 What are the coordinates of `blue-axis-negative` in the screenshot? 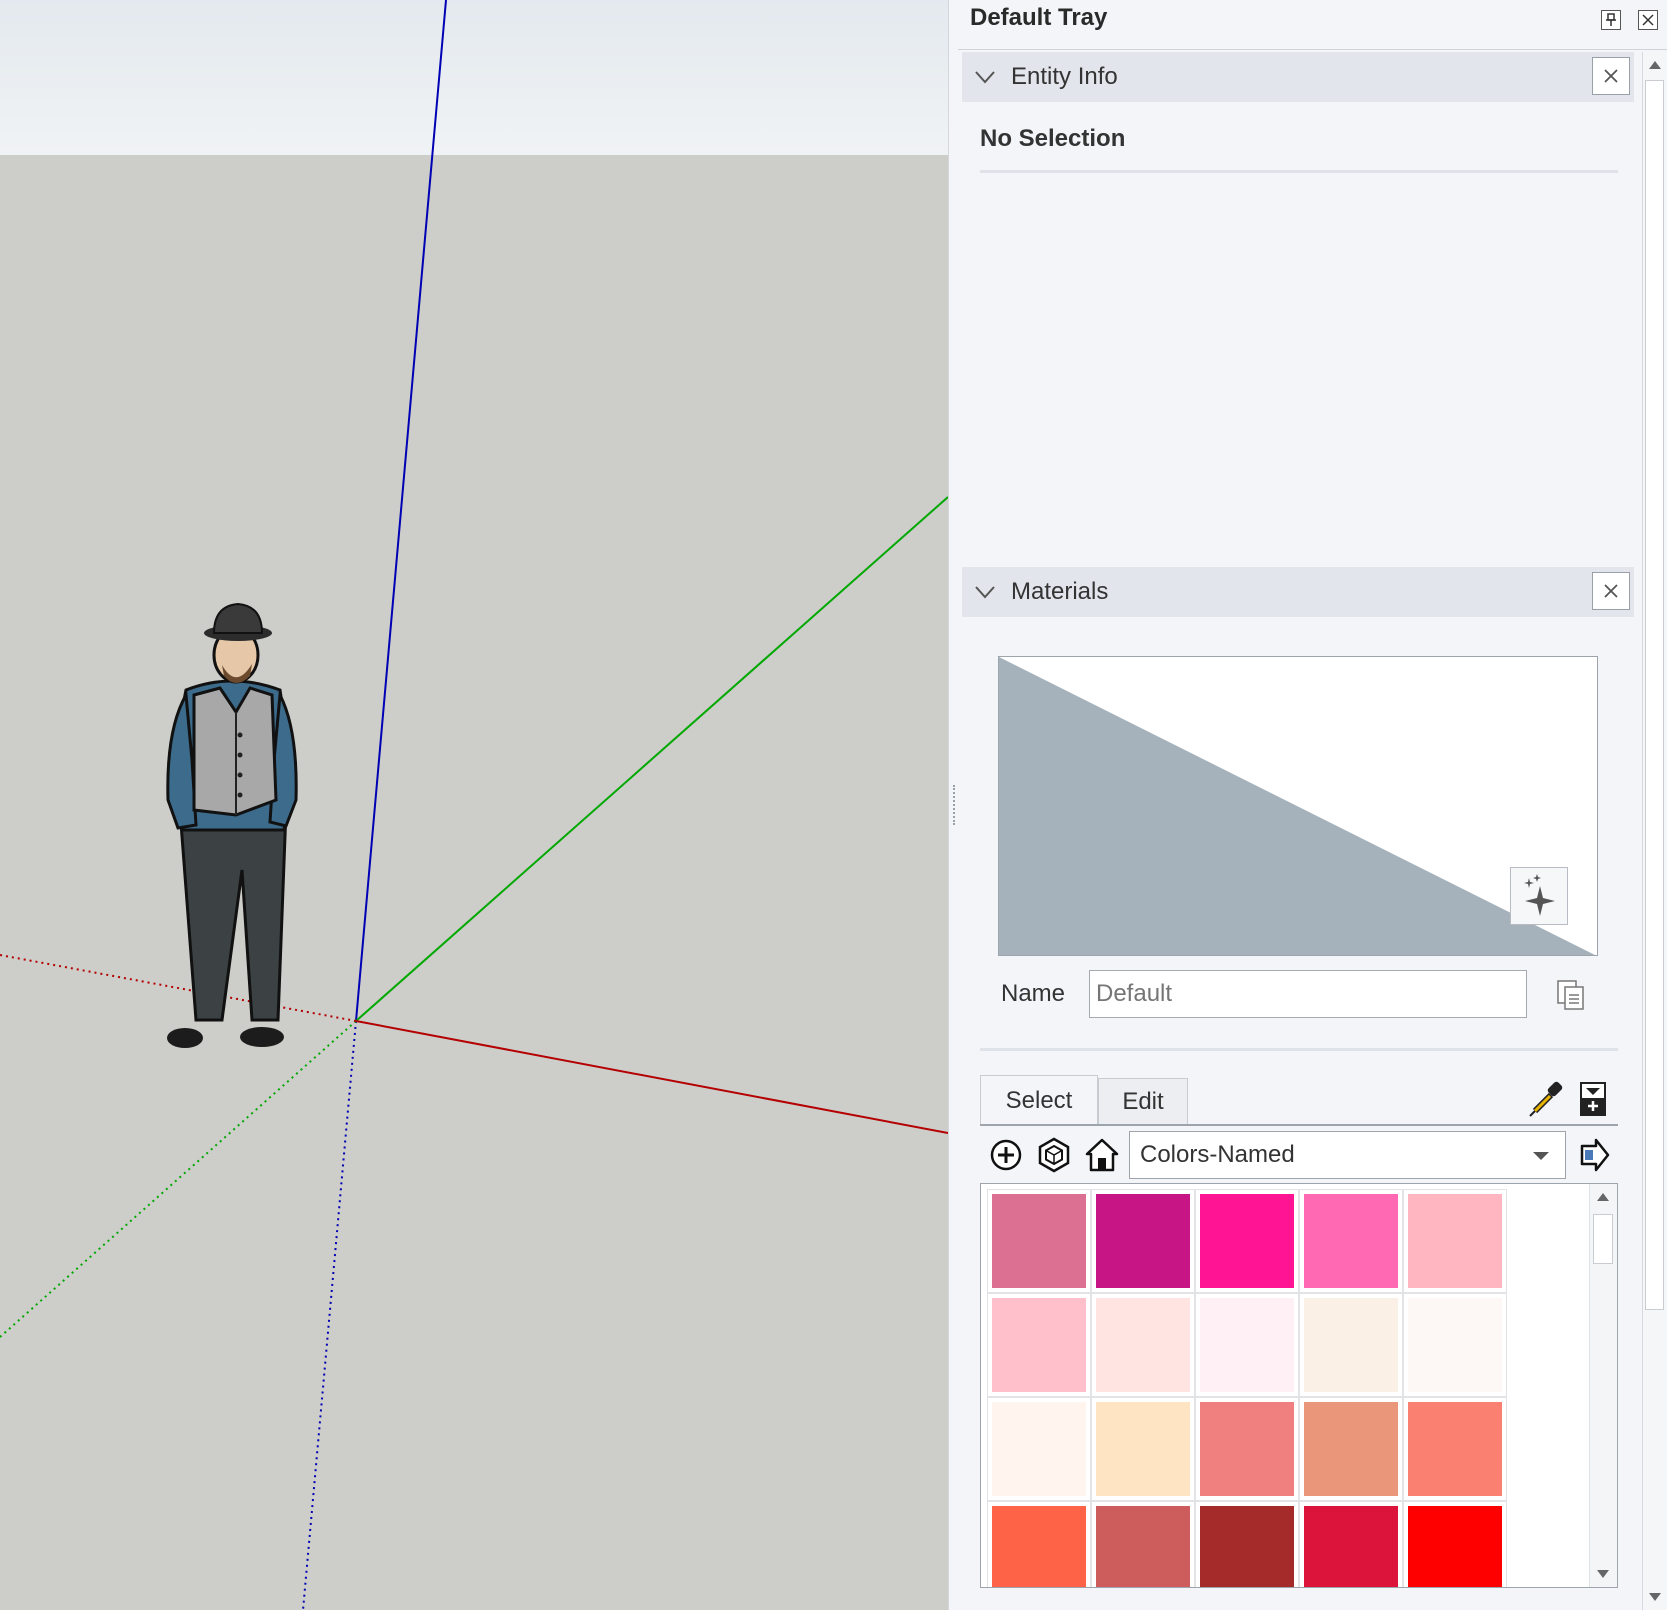 It's located at (329, 1315).